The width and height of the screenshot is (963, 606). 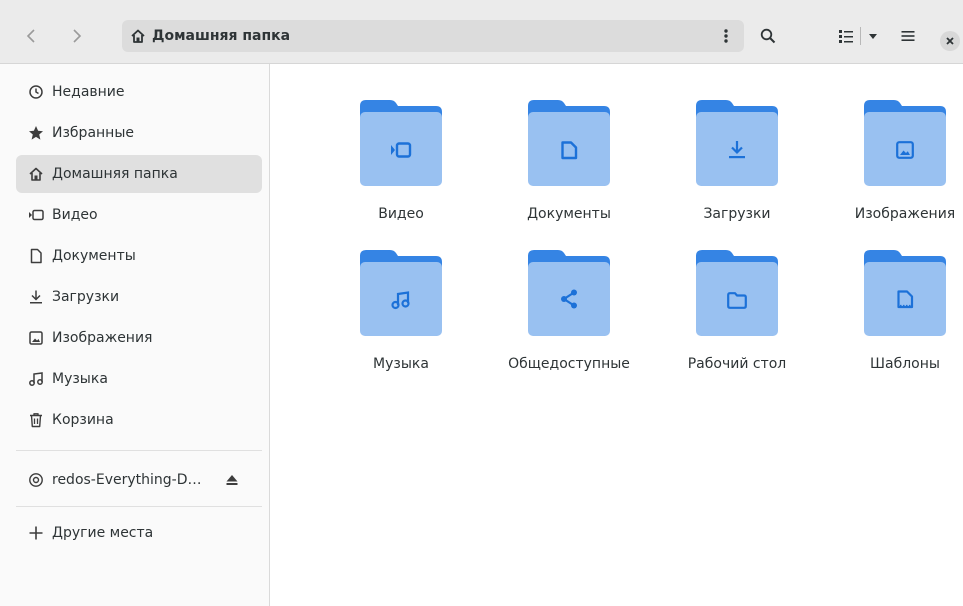 I want to click on list-view-icon, so click(x=845, y=36).